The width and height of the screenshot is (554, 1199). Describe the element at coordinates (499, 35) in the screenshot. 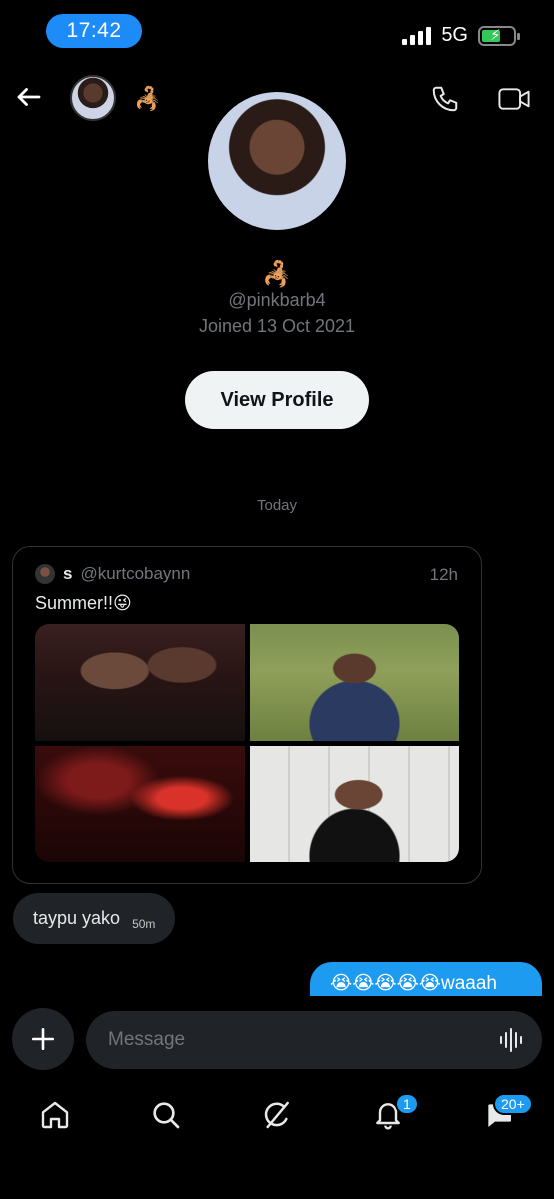

I see `battery-icon: ⚡` at that location.